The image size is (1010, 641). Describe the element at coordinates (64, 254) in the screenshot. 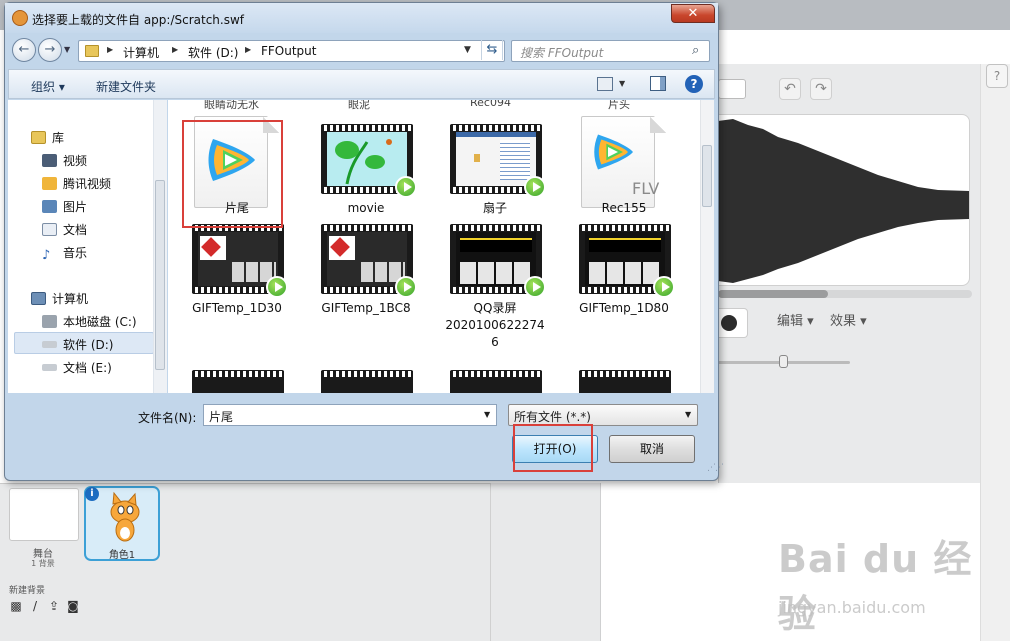

I see `nav-item-music: ♪ 音乐` at that location.